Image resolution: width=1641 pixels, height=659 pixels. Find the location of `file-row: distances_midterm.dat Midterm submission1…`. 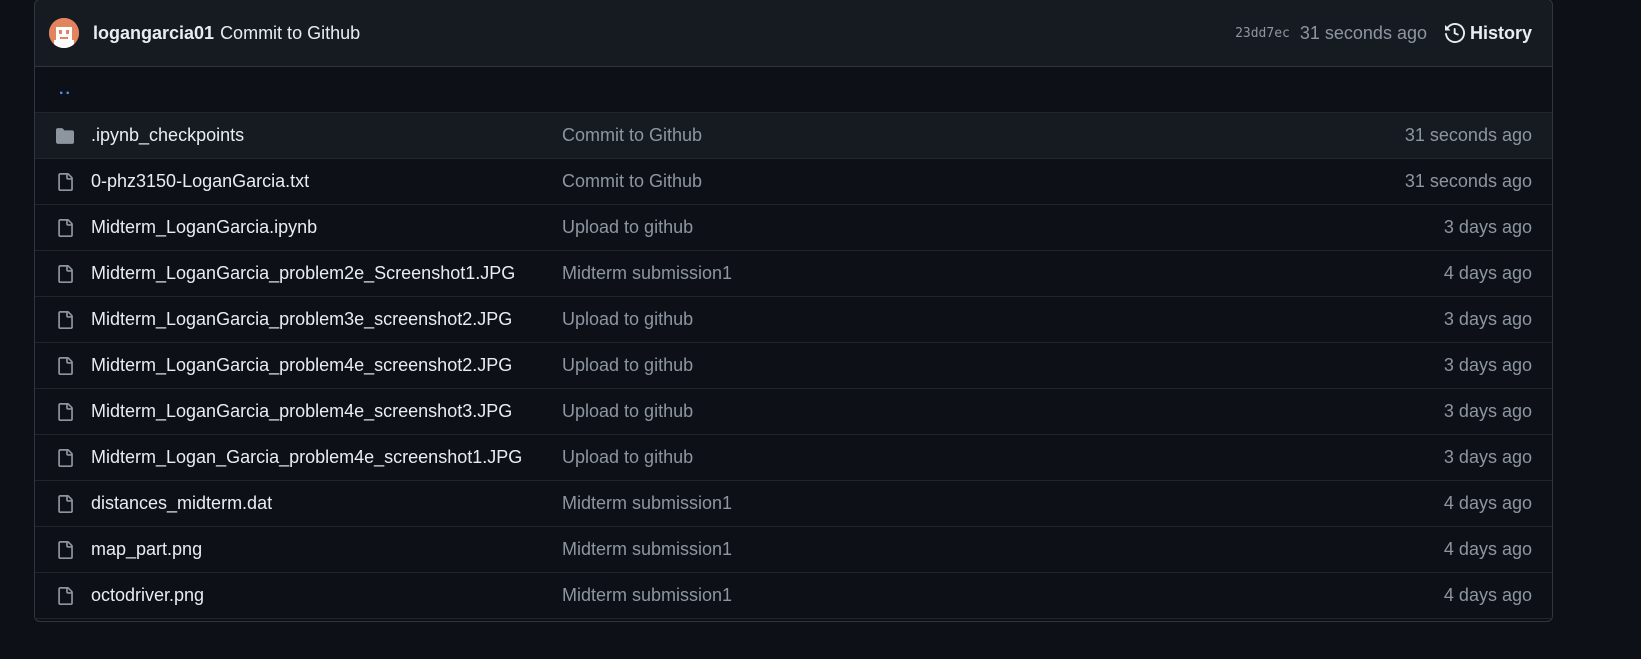

file-row: distances_midterm.dat Midterm submission1… is located at coordinates (793, 504).